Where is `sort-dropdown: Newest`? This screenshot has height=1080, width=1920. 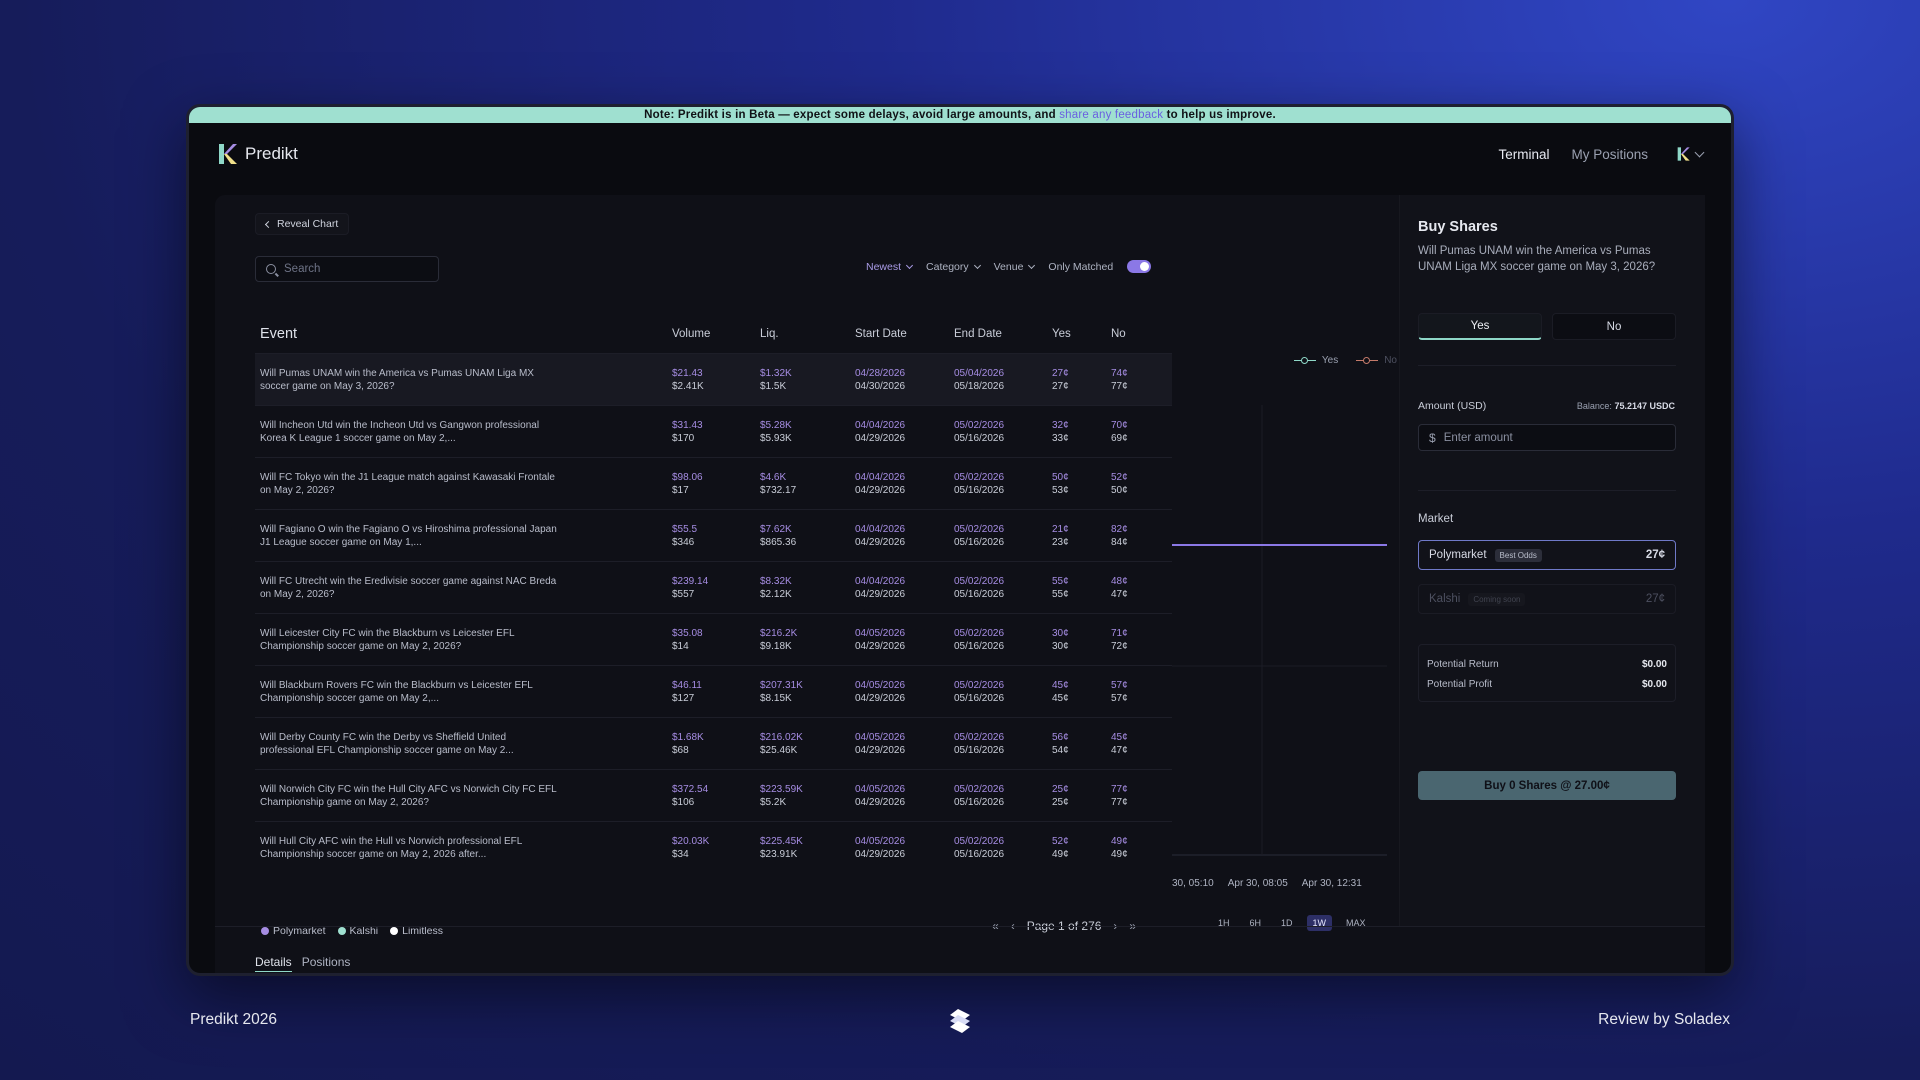 sort-dropdown: Newest is located at coordinates (890, 267).